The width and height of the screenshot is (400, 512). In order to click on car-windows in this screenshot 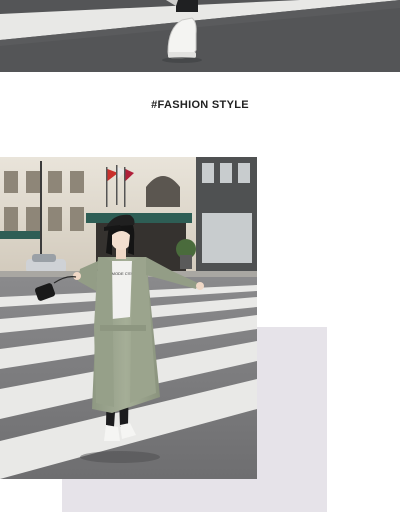, I will do `click(44, 258)`.